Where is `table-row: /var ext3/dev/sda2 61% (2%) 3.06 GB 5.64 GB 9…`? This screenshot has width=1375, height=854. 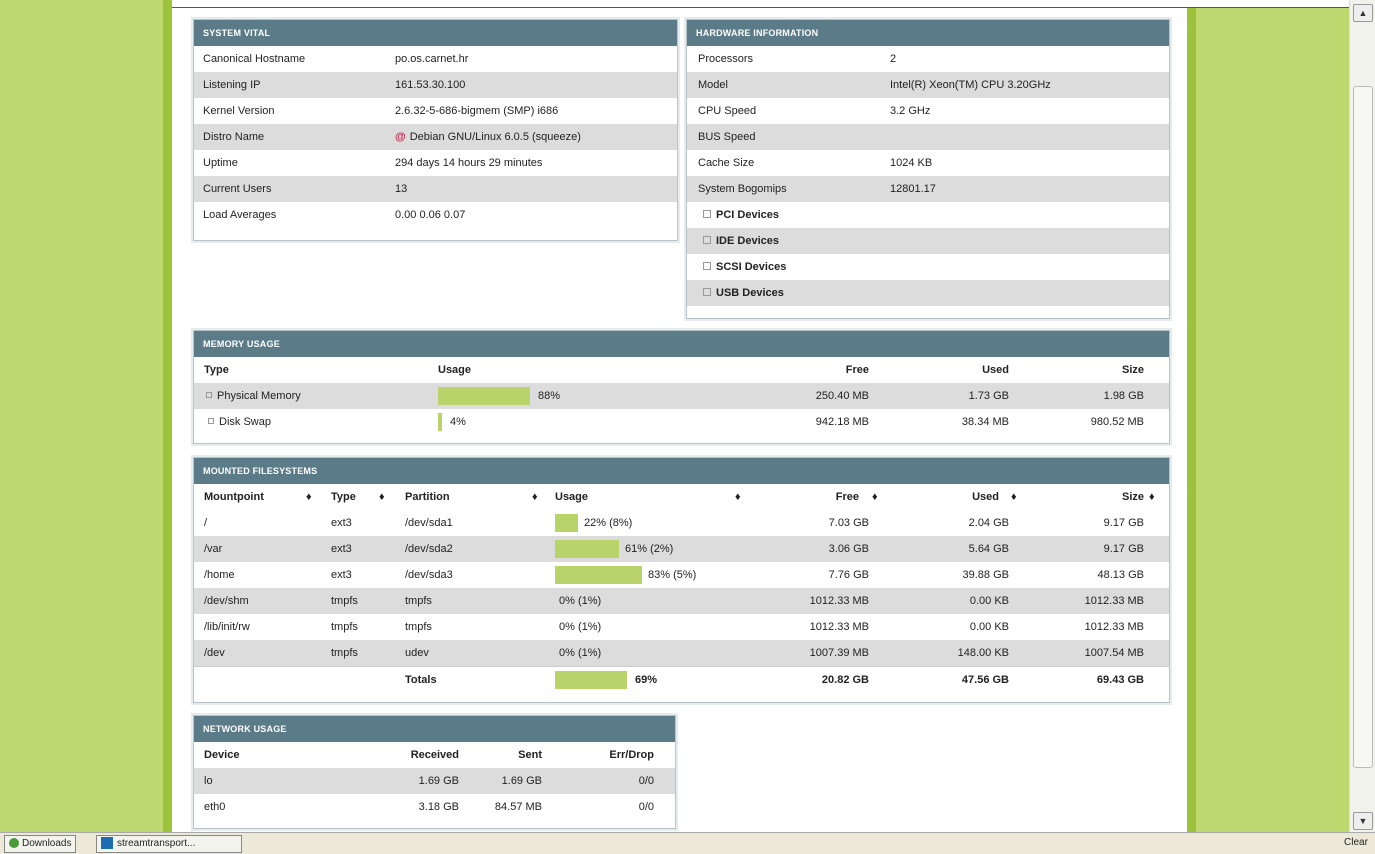 table-row: /var ext3/dev/sda2 61% (2%) 3.06 GB 5.64 GB 9… is located at coordinates (681, 549).